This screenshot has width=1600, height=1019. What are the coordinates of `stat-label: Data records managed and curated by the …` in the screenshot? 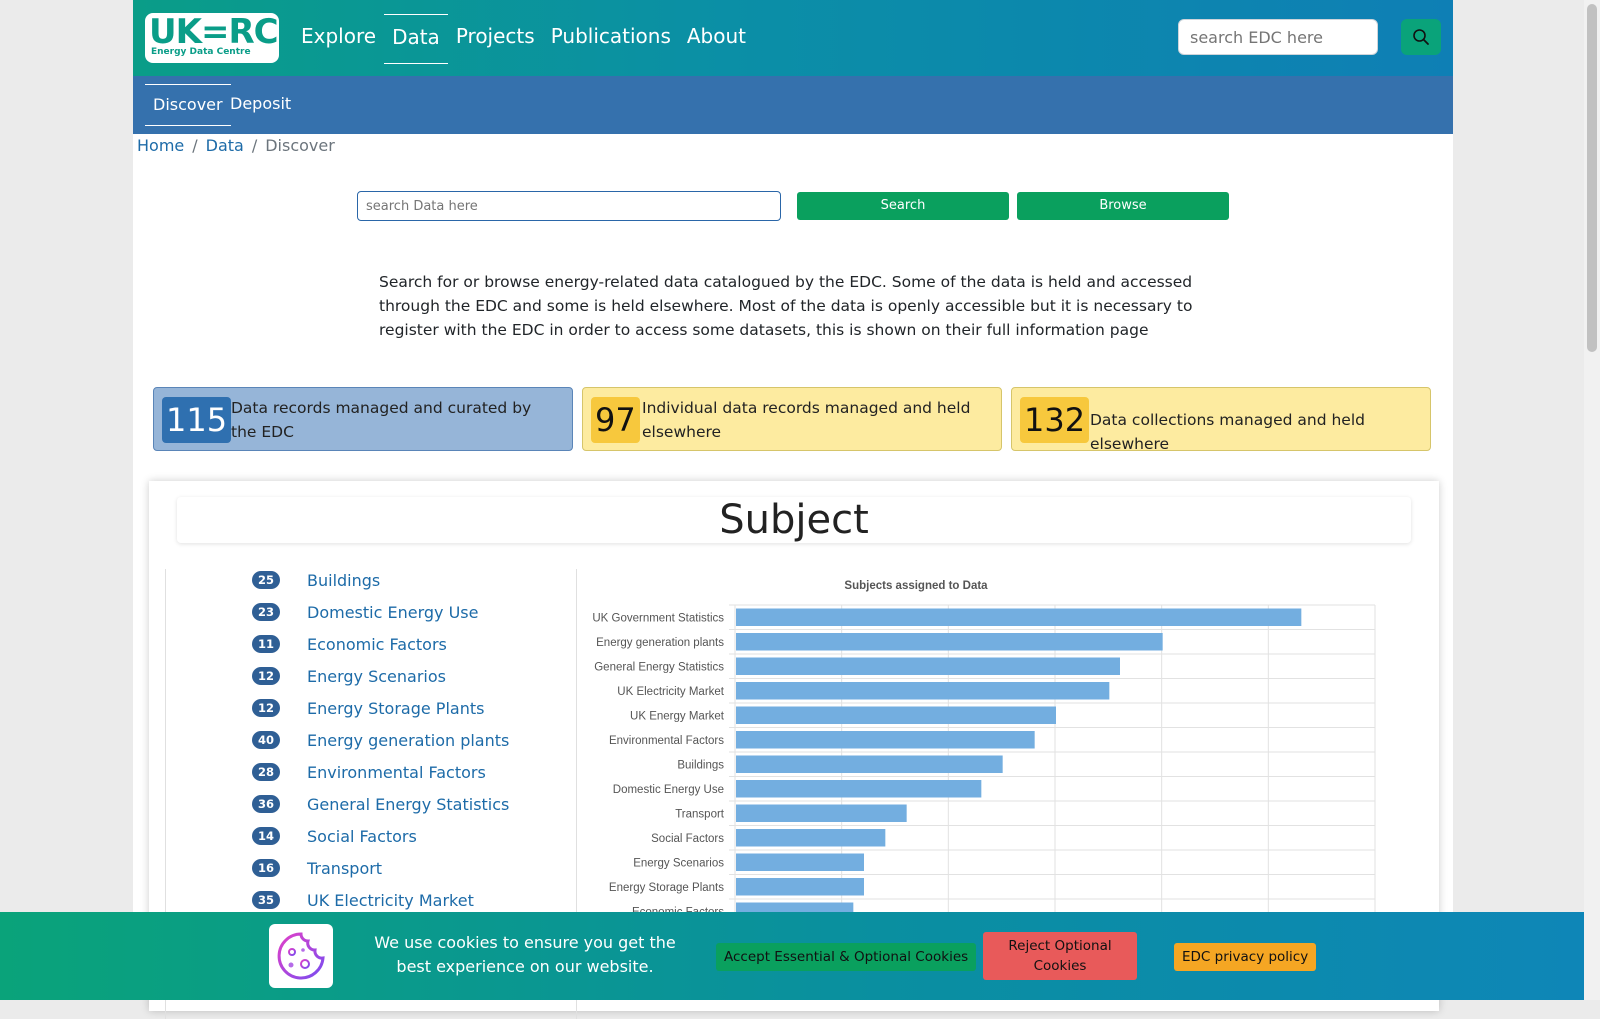 It's located at (381, 420).